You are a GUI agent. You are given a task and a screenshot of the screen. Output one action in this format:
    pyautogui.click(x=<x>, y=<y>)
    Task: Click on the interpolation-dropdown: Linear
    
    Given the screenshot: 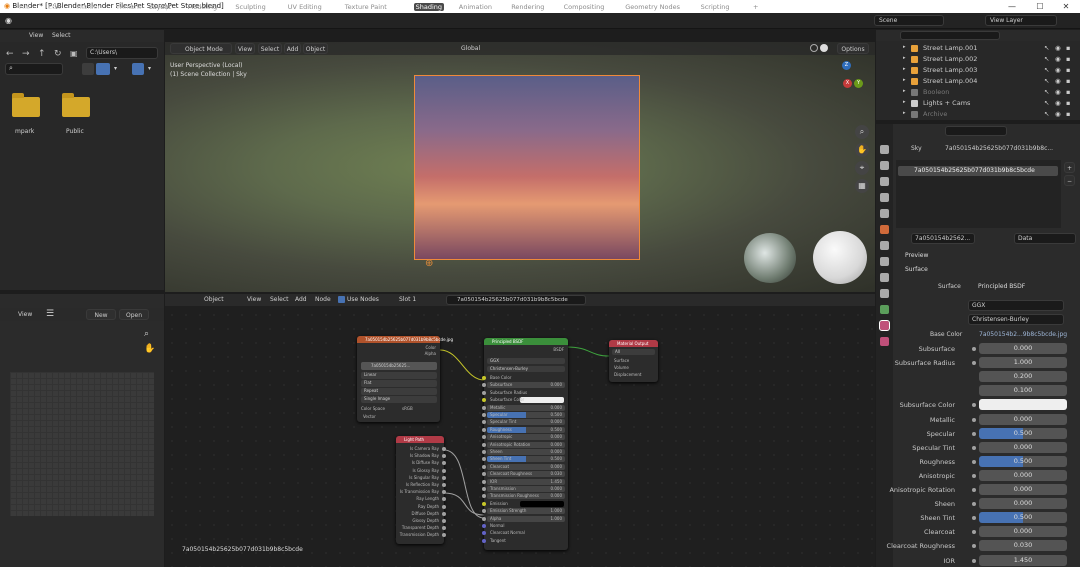 What is the action you would take?
    pyautogui.click(x=399, y=375)
    